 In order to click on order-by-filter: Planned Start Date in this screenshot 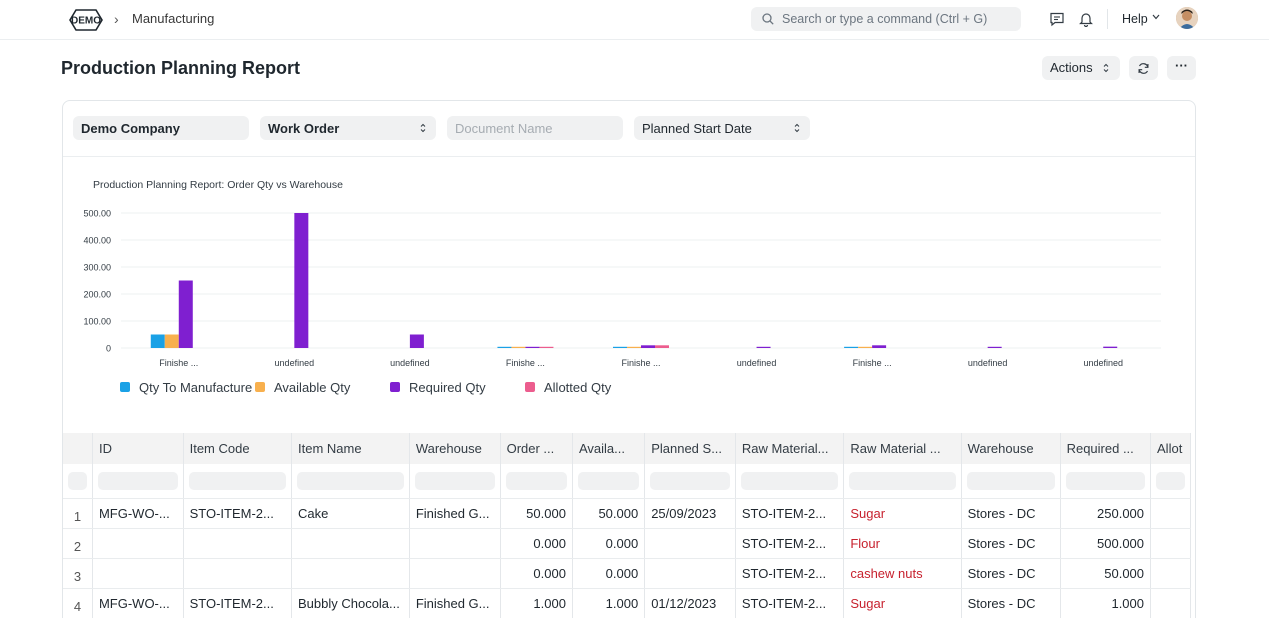, I will do `click(722, 128)`.